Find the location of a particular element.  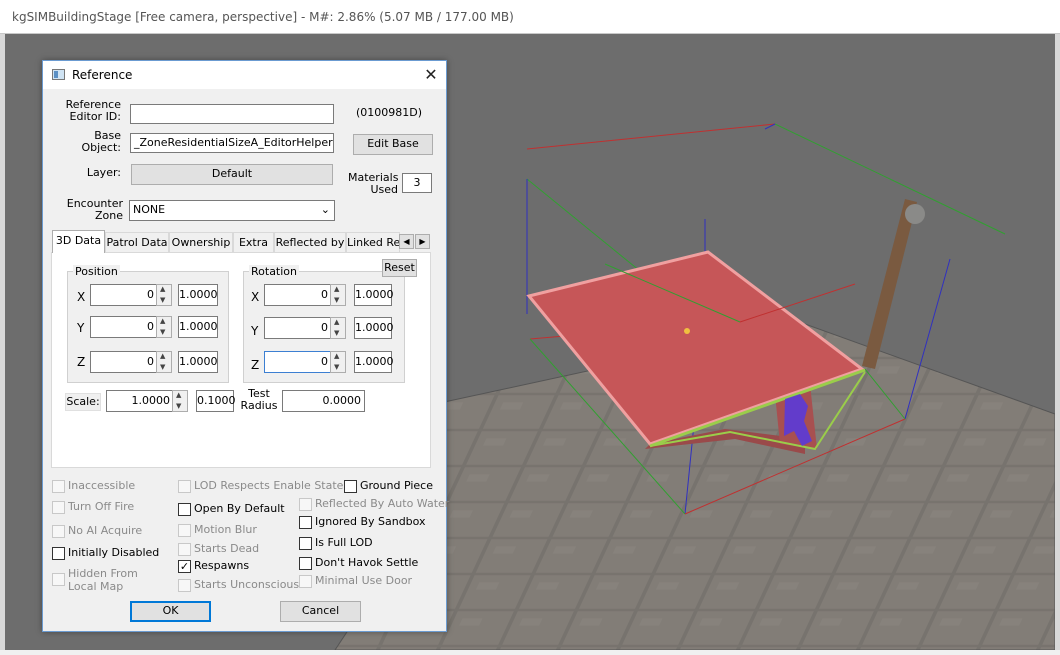

position-z-spinner is located at coordinates (164, 362).